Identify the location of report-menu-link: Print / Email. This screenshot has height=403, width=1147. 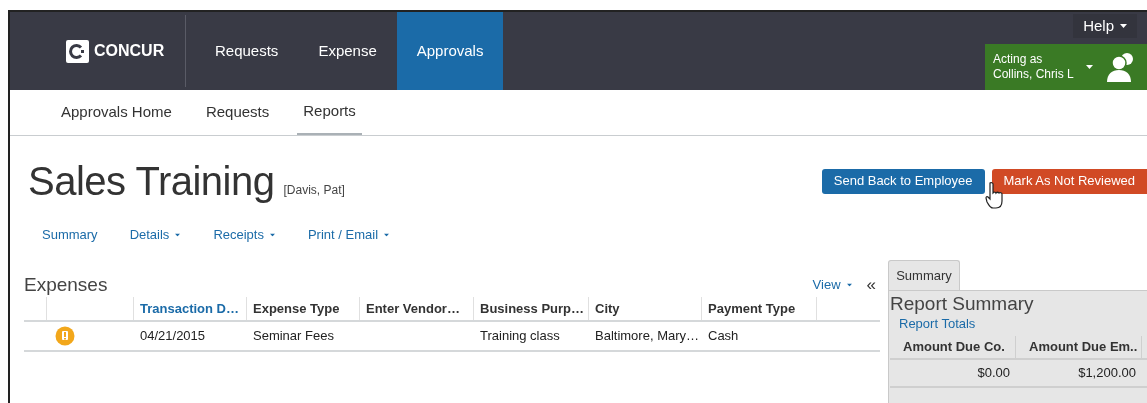
(349, 235).